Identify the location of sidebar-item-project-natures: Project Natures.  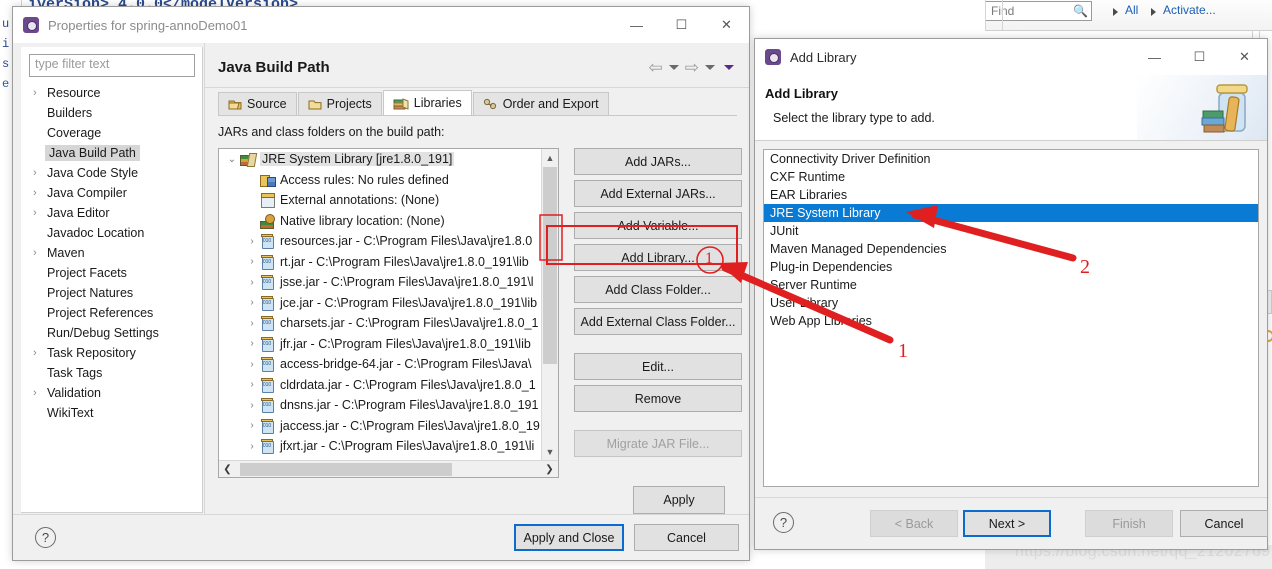
(111, 293).